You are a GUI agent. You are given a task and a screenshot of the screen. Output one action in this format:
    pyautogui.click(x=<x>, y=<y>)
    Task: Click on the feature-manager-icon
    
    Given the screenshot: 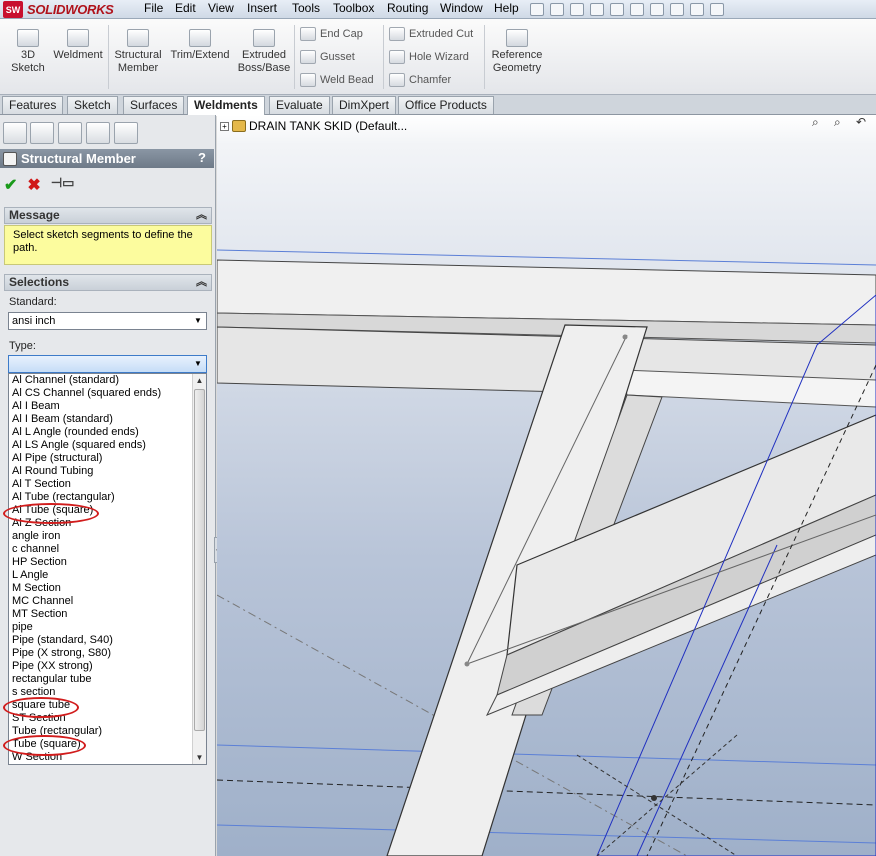 What is the action you would take?
    pyautogui.click(x=15, y=133)
    